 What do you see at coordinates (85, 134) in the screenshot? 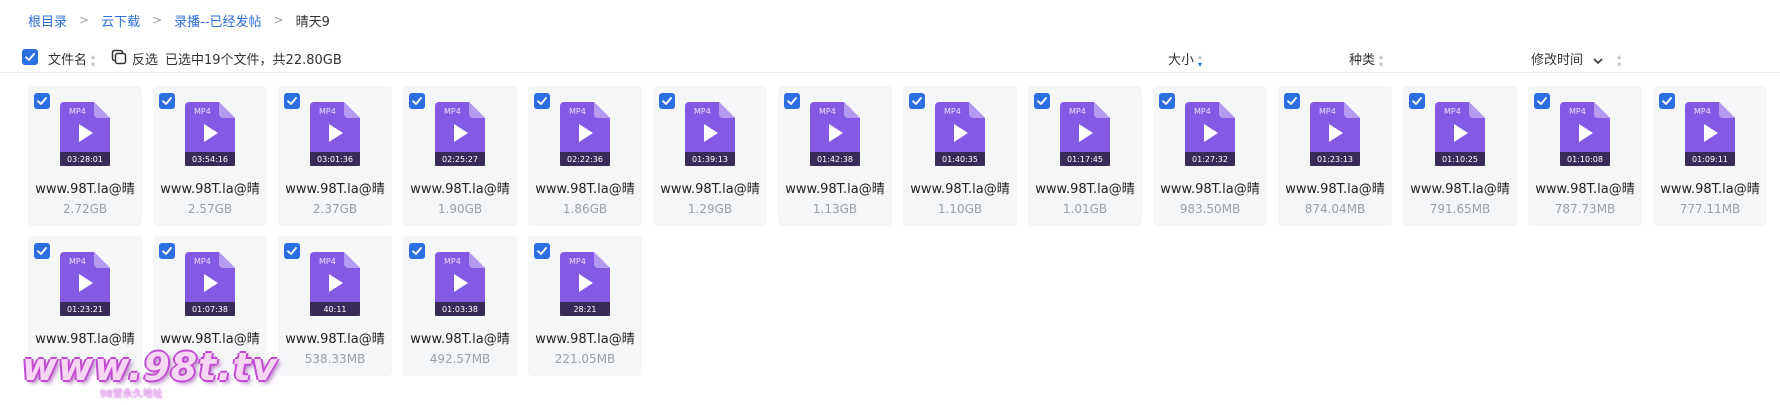
I see `video-file-icon: MP4 03:28:01` at bounding box center [85, 134].